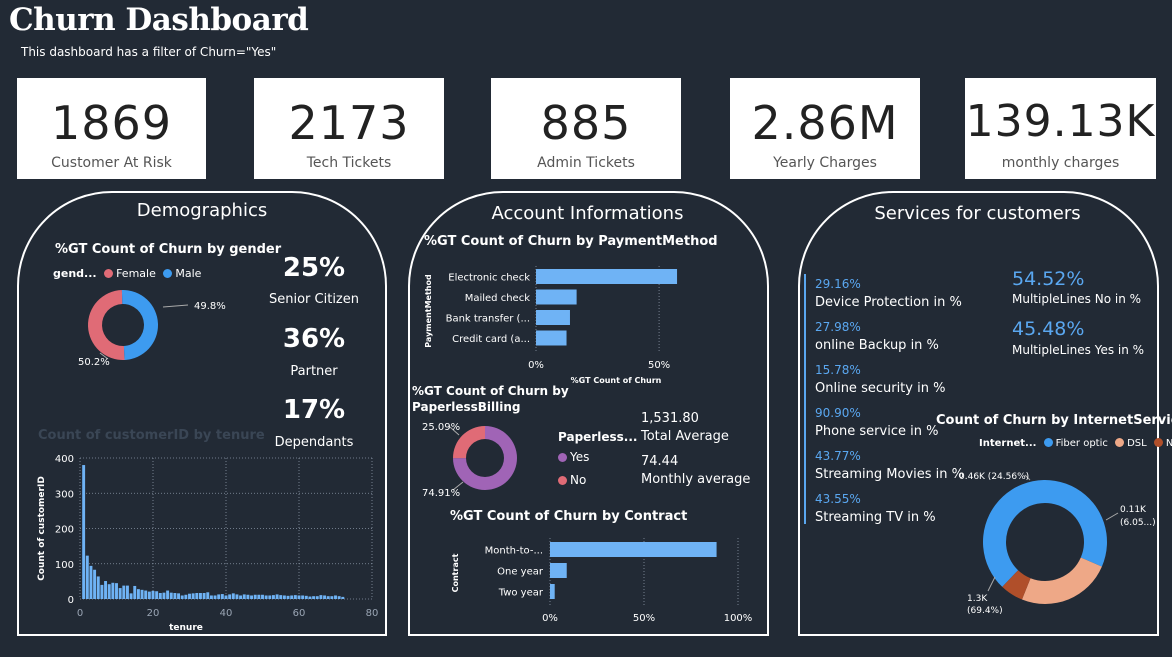 The image size is (1172, 657). What do you see at coordinates (1061, 580) in the screenshot?
I see `donut-slice-dsl` at bounding box center [1061, 580].